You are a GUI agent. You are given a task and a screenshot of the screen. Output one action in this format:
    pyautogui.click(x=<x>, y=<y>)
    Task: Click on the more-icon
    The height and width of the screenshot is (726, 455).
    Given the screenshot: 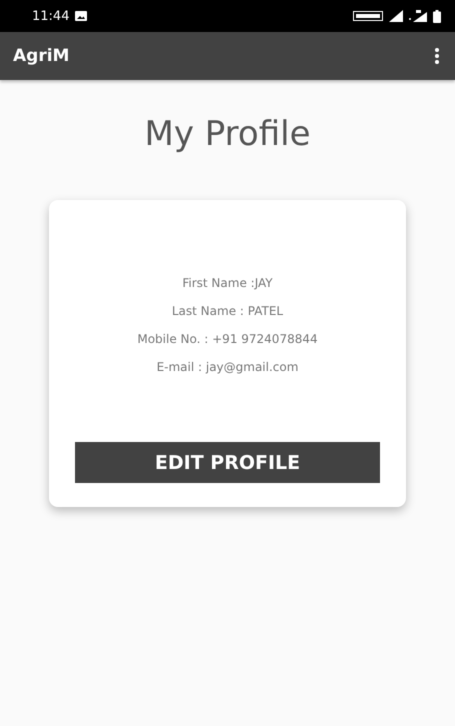 What is the action you would take?
    pyautogui.click(x=437, y=56)
    